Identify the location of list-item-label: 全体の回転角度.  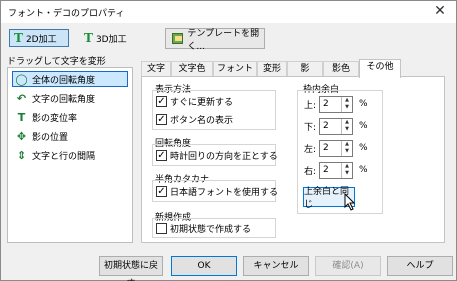
(64, 80).